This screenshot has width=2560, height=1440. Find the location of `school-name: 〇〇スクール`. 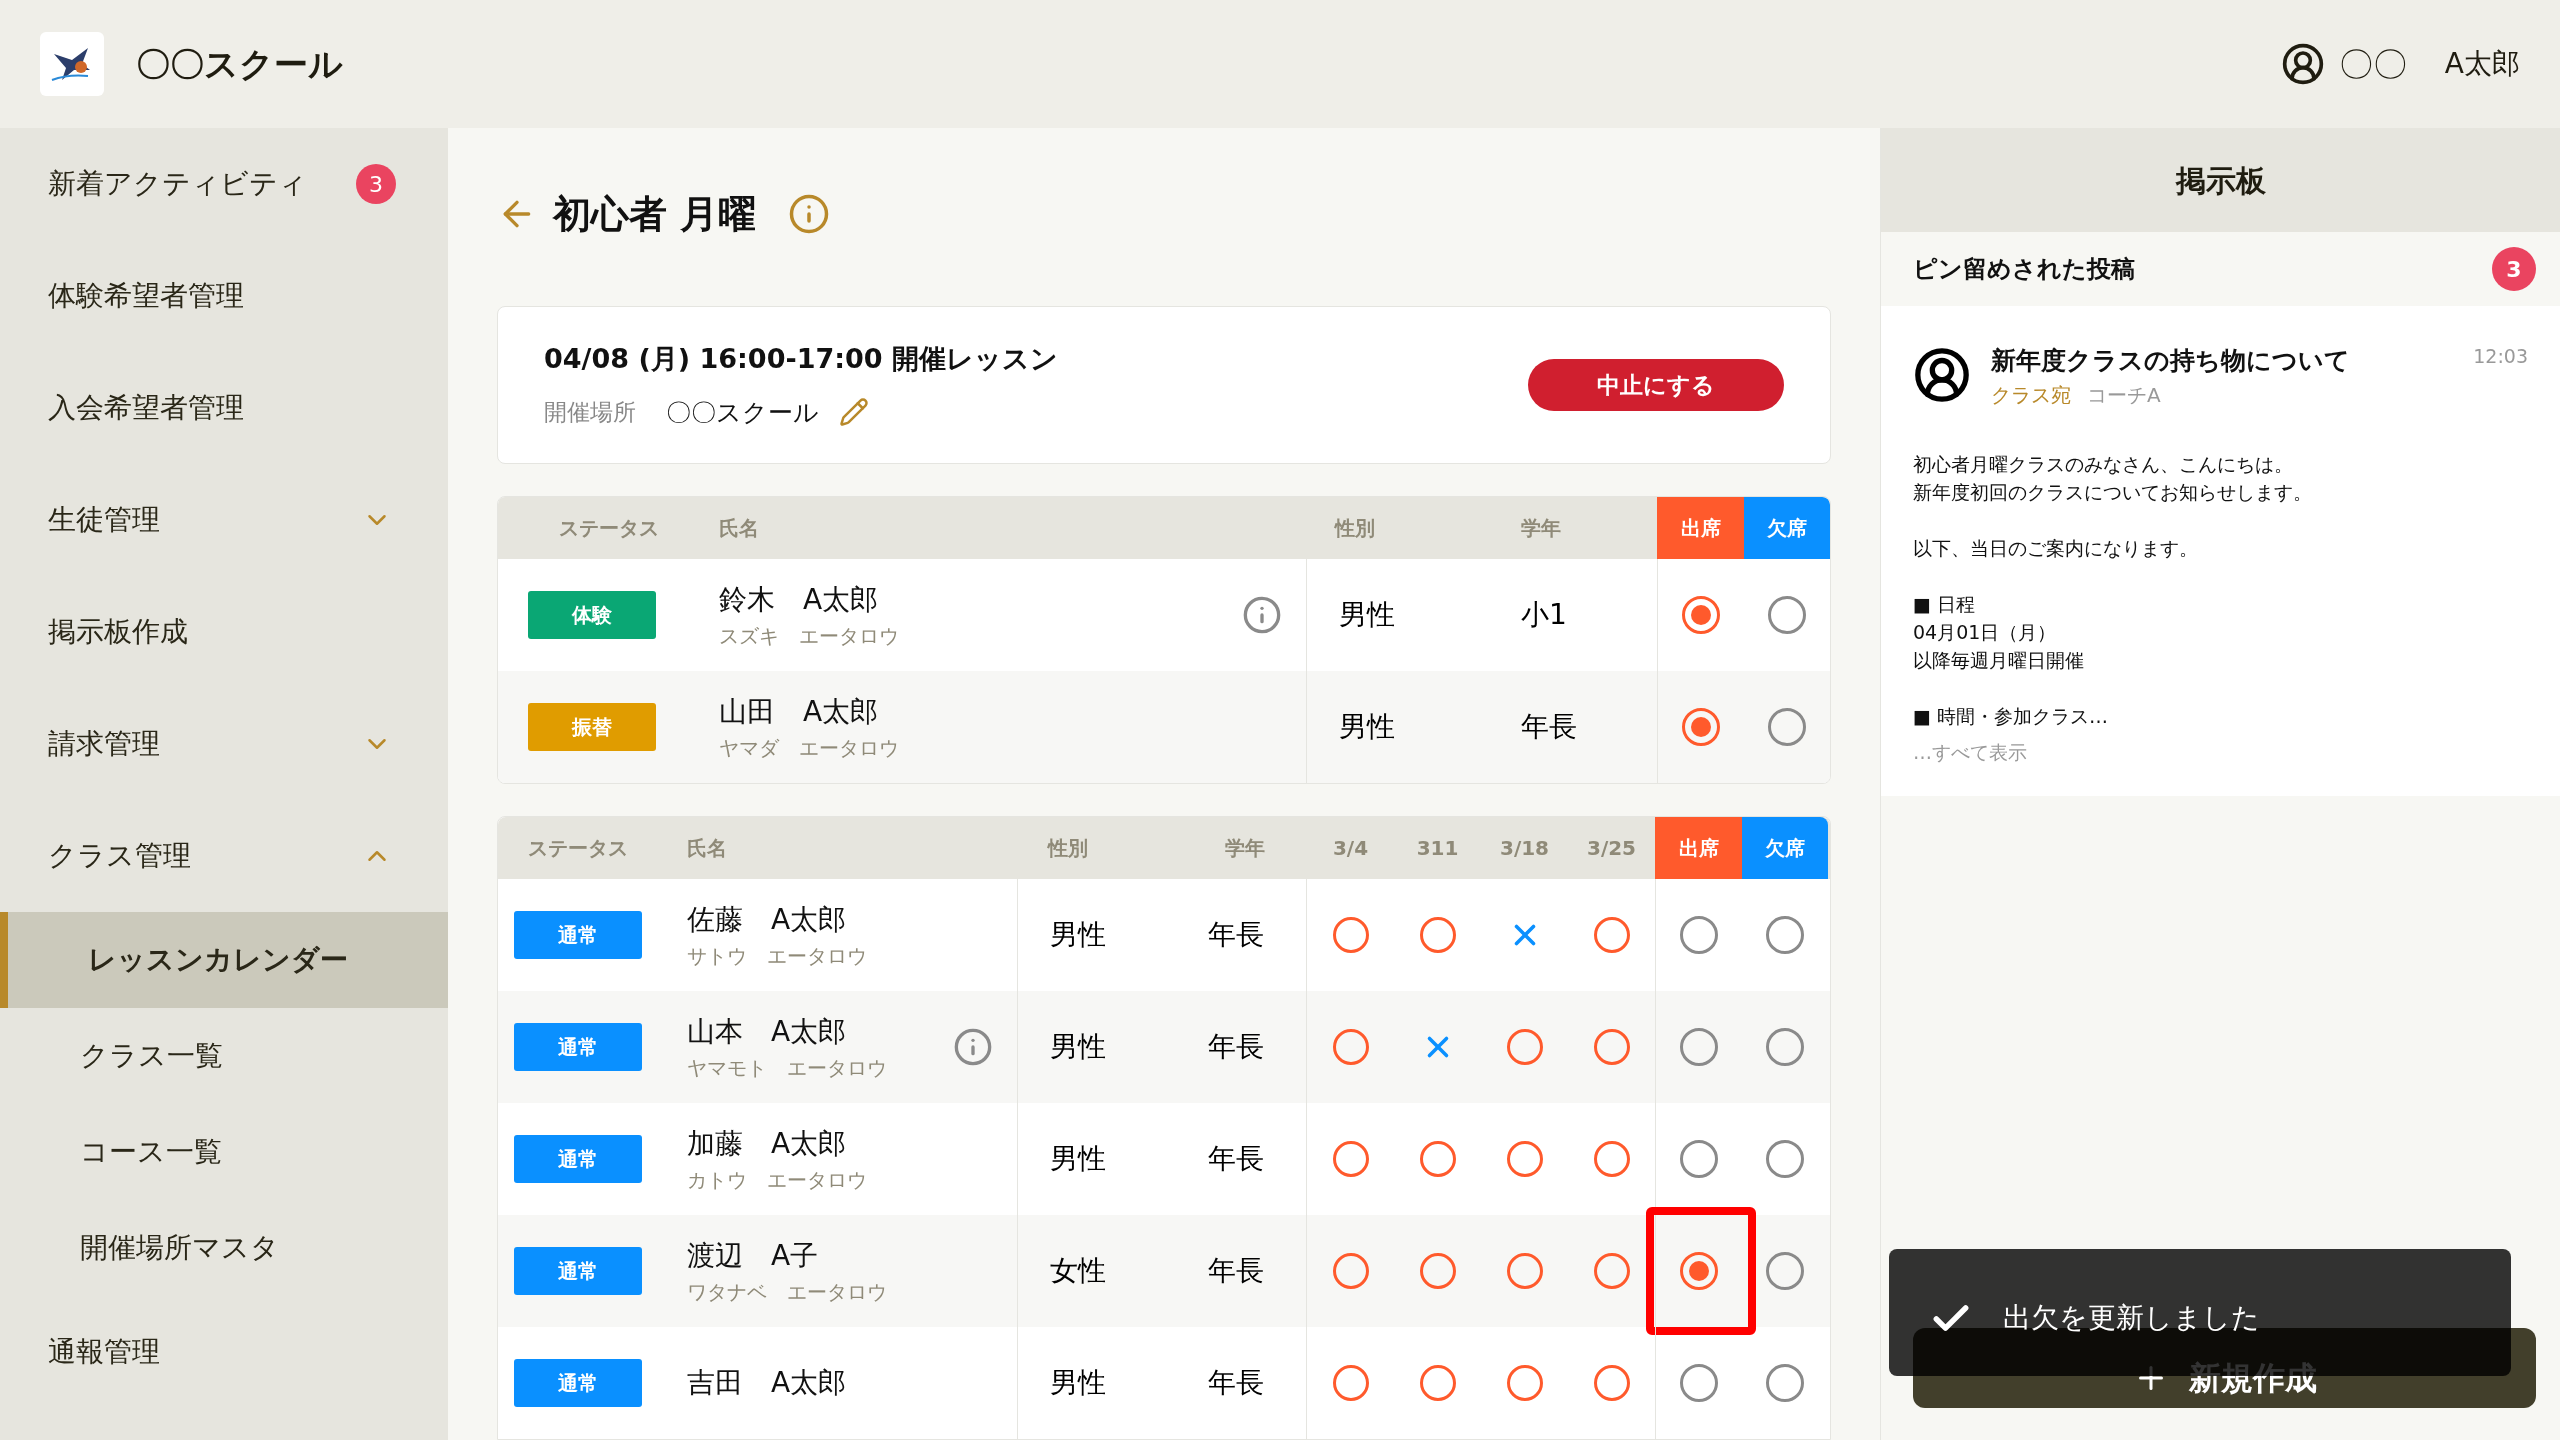

school-name: 〇〇スクール is located at coordinates (239, 64).